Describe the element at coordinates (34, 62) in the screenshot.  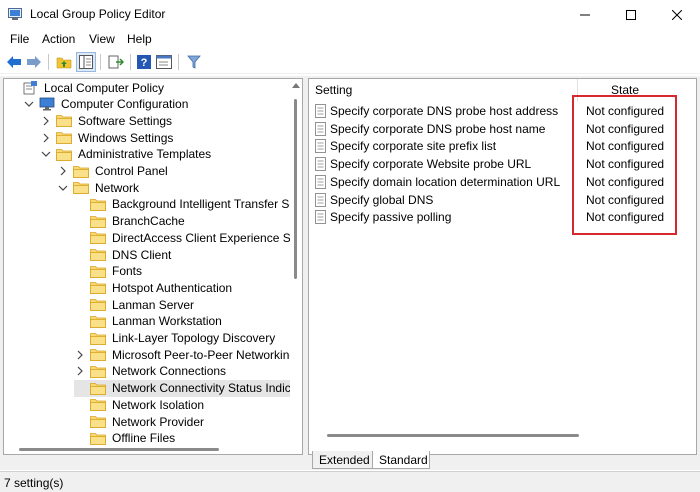
I see `forward-arrow-icon` at that location.